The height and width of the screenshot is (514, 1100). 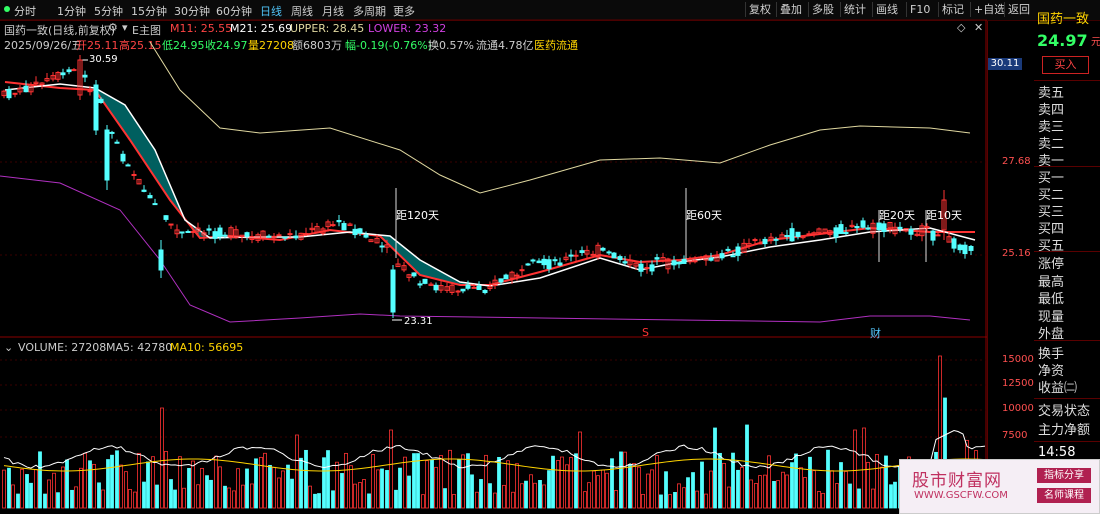 What do you see at coordinates (1065, 65) in the screenshot?
I see `buy-button: 买入` at bounding box center [1065, 65].